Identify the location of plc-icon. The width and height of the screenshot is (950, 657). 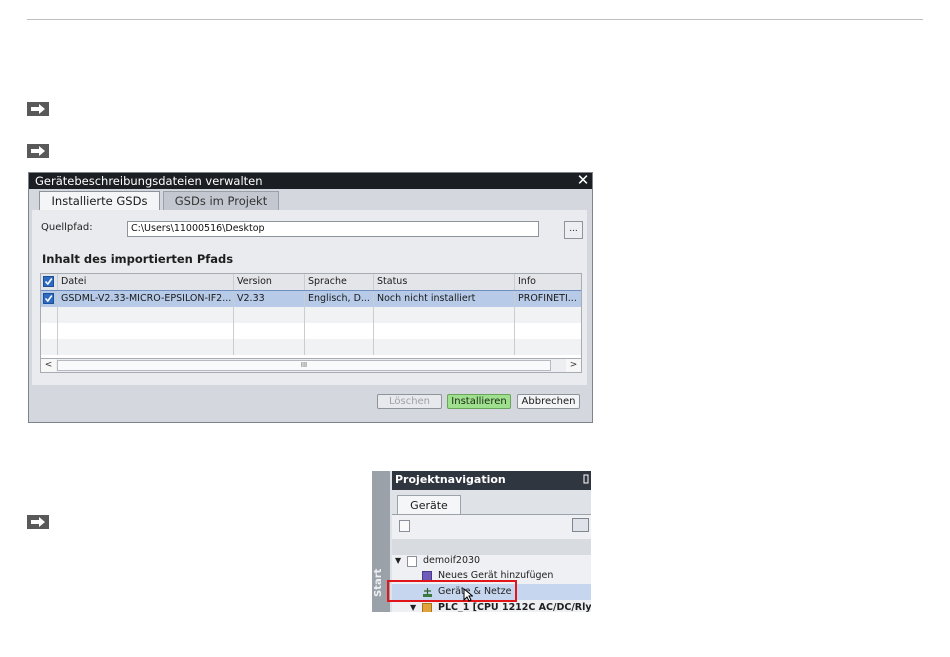
(427, 607).